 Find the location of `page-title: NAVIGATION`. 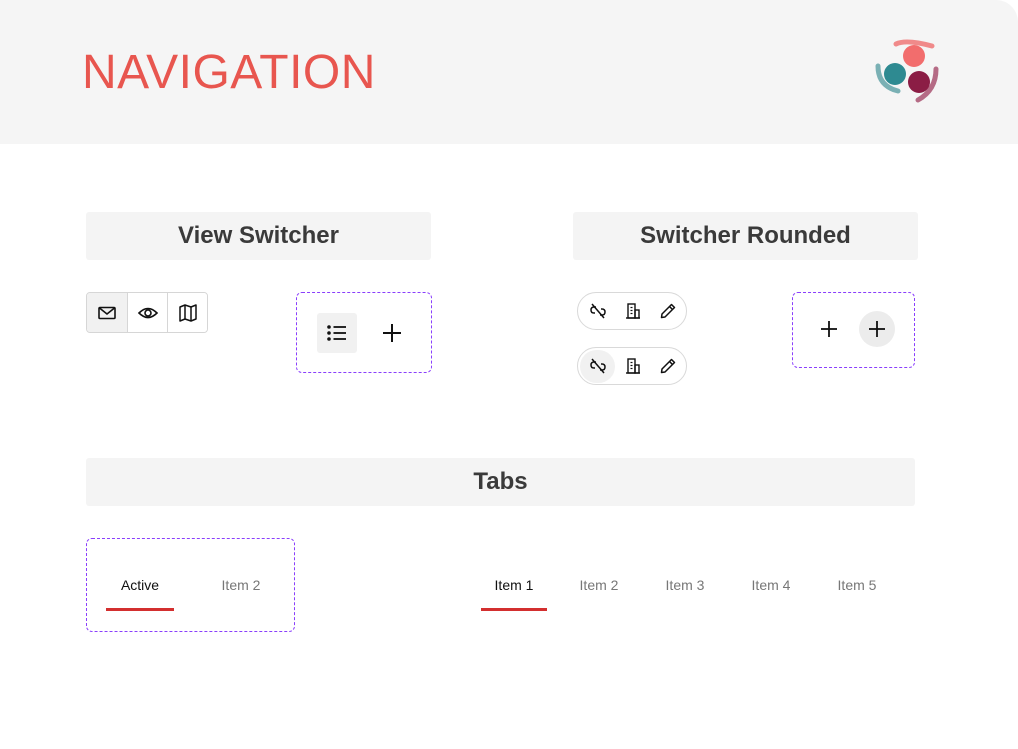

page-title: NAVIGATION is located at coordinates (229, 72).